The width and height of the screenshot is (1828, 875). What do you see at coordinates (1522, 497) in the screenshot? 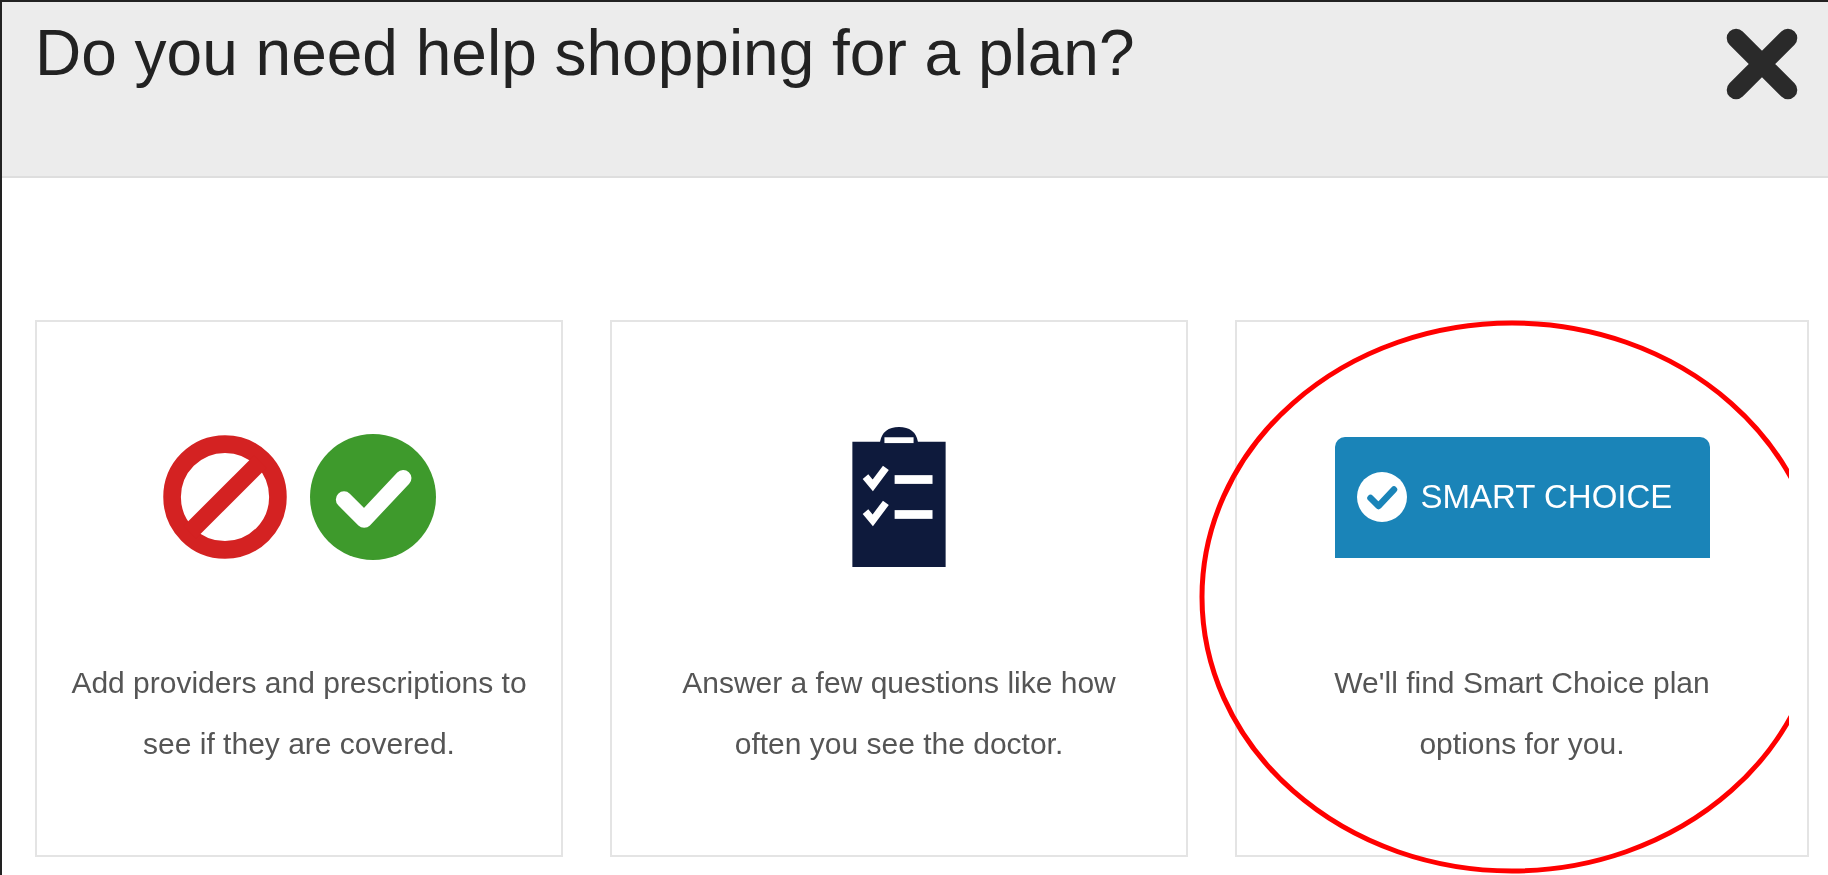
I see `smart-choice-badge: SMART CHOICE` at bounding box center [1522, 497].